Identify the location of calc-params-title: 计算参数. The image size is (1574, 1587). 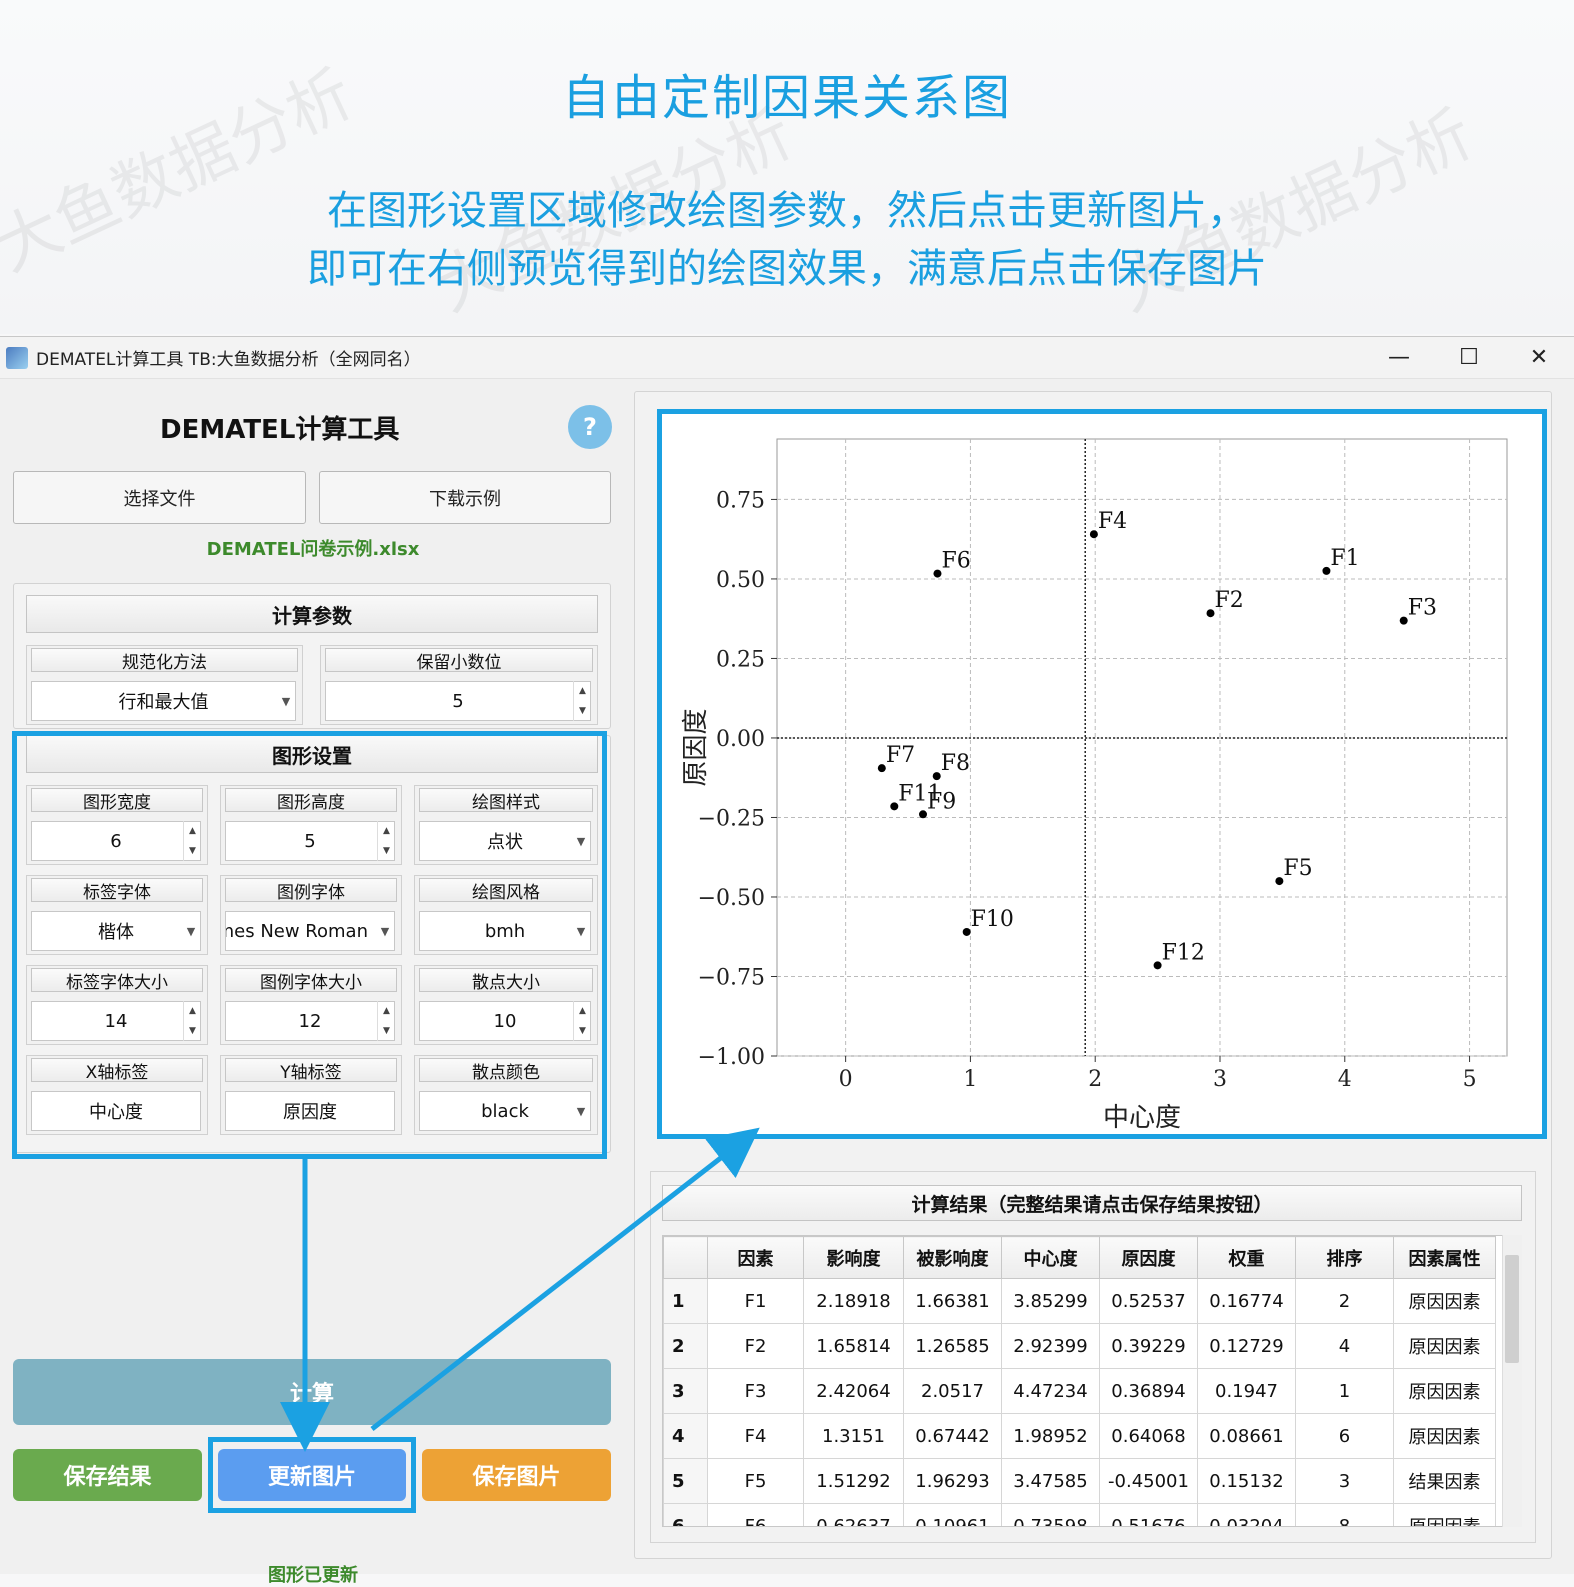
(312, 614).